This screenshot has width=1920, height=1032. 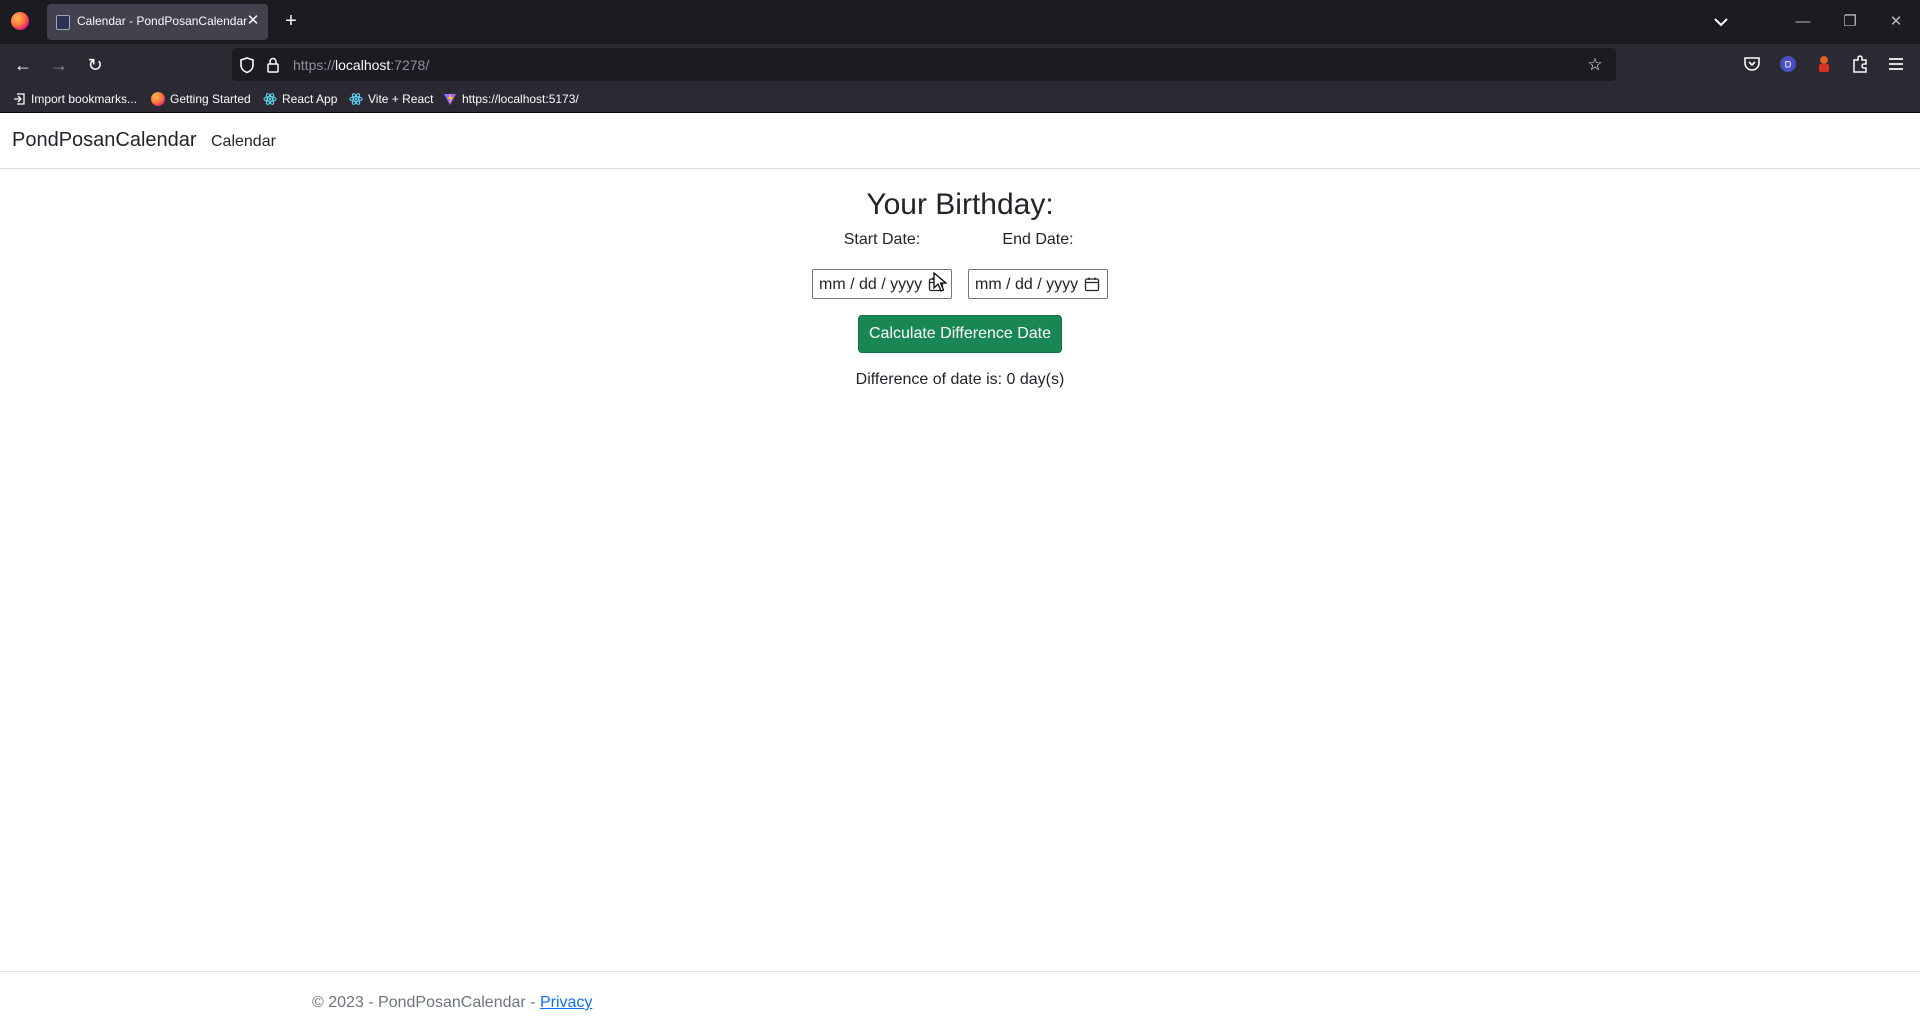 I want to click on start-date-placeholder: mm / dd / yyyy, so click(x=871, y=284).